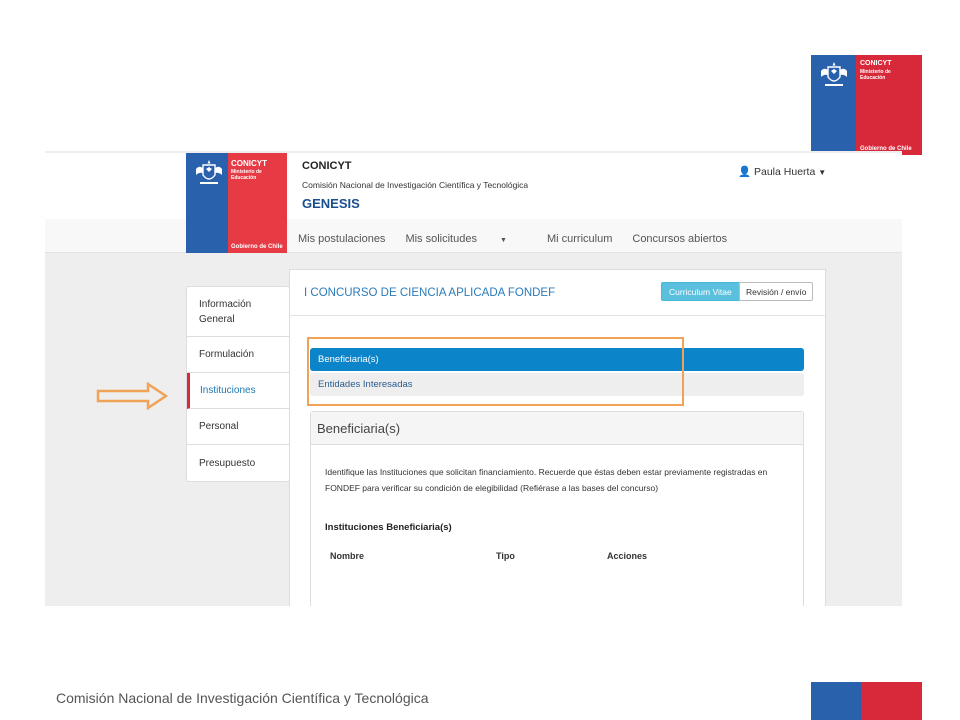 The height and width of the screenshot is (720, 960). Describe the element at coordinates (430, 293) in the screenshot. I see `page-title: I CONCURSO DE CIENCIA APLICADA FONDEF` at that location.